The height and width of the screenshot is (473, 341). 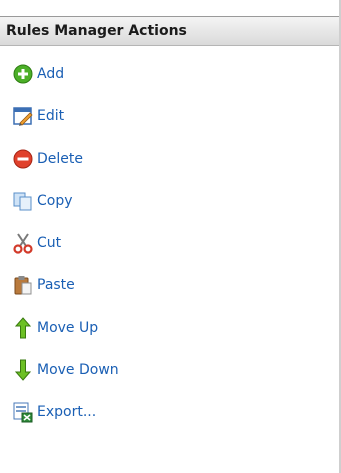 I want to click on copy-action: Copy, so click(x=42, y=201).